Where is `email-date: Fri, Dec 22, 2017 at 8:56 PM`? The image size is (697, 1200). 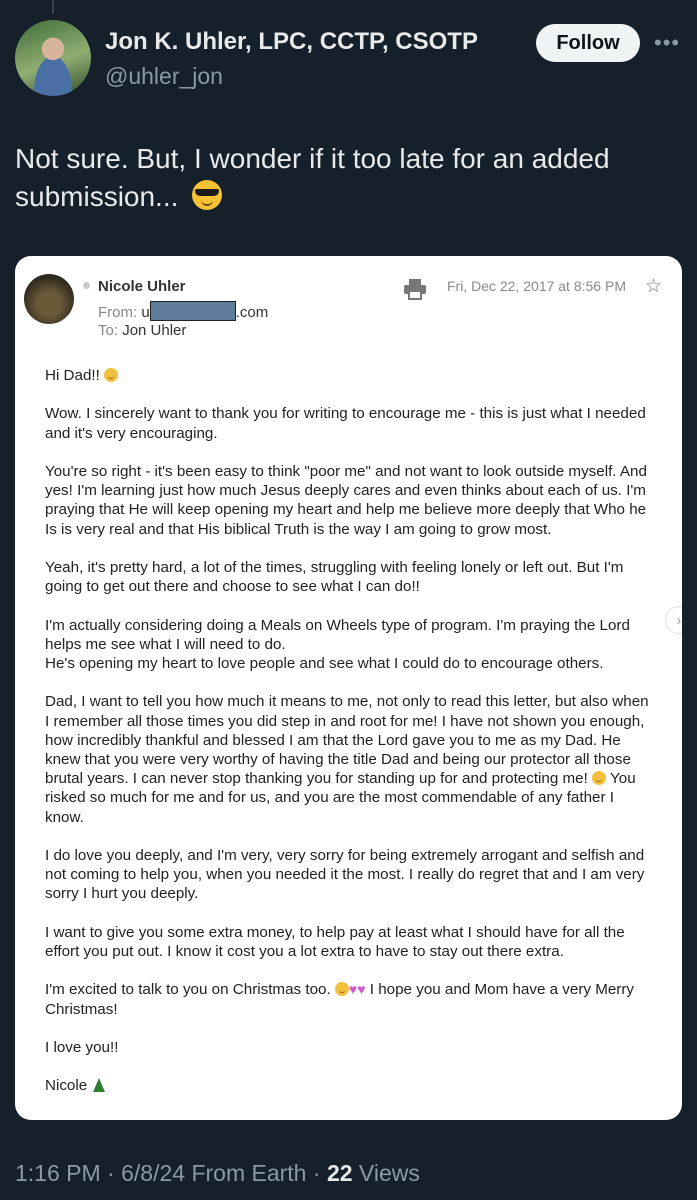
email-date: Fri, Dec 22, 2017 at 8:56 PM is located at coordinates (536, 286).